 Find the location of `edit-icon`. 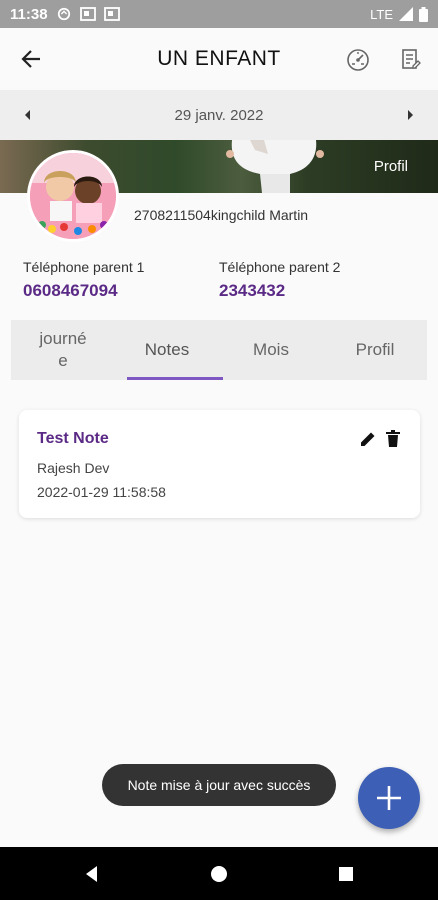

edit-icon is located at coordinates (368, 439).